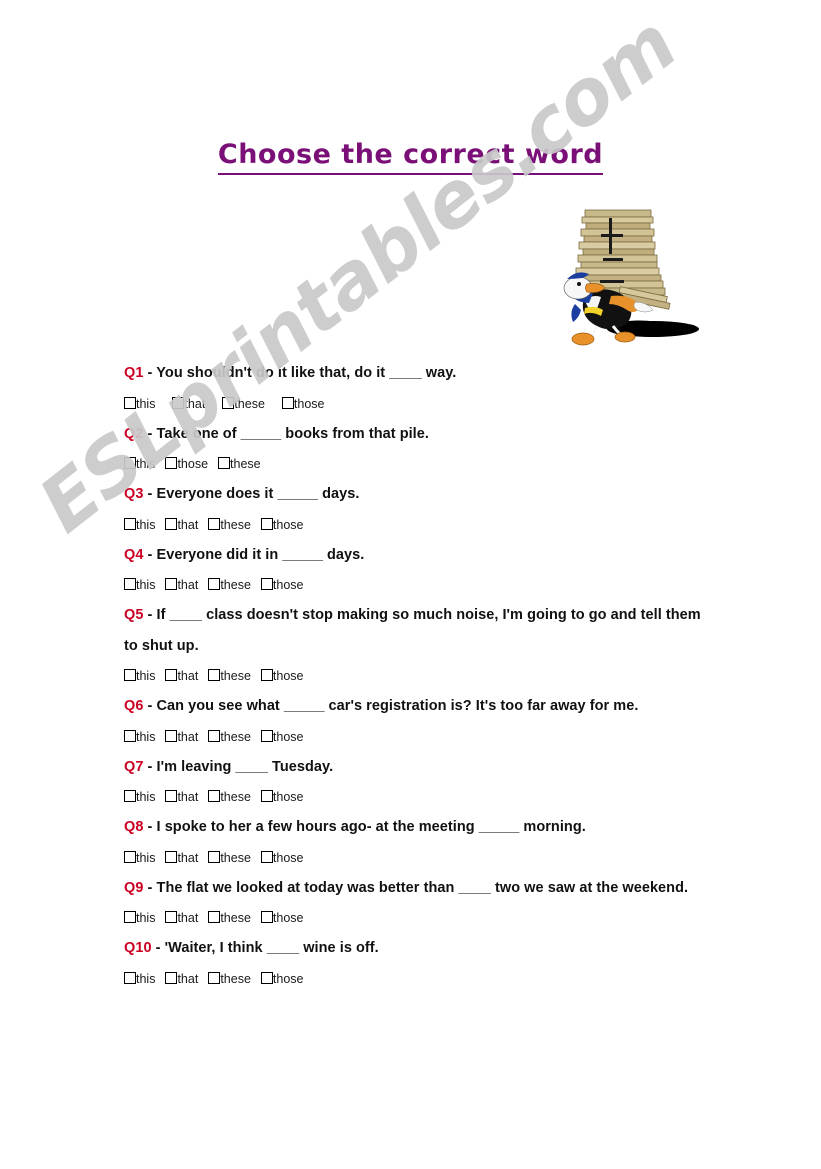 The width and height of the screenshot is (821, 1169). What do you see at coordinates (235, 797) in the screenshot?
I see `option-label: these` at bounding box center [235, 797].